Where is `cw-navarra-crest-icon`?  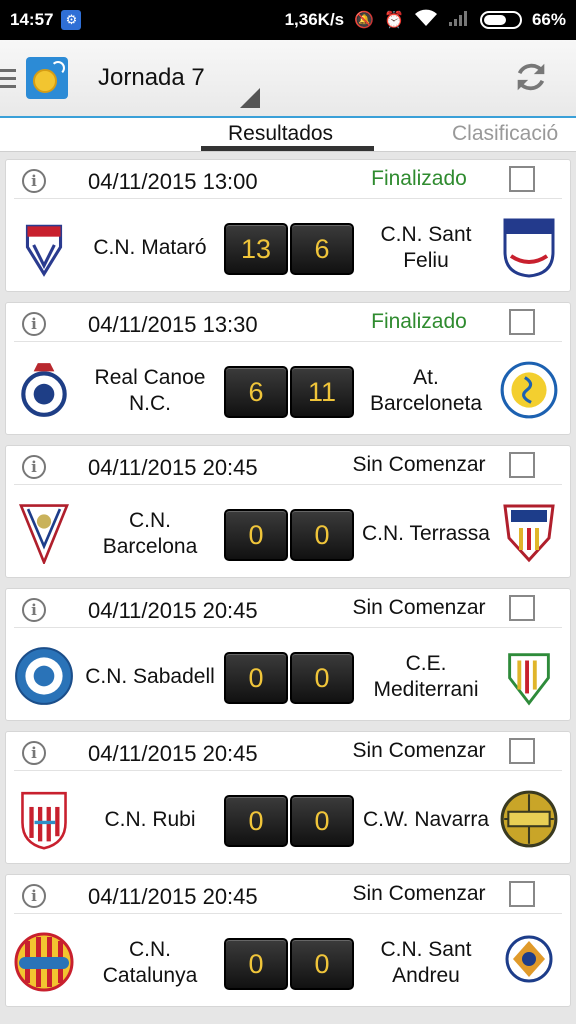 cw-navarra-crest-icon is located at coordinates (529, 819).